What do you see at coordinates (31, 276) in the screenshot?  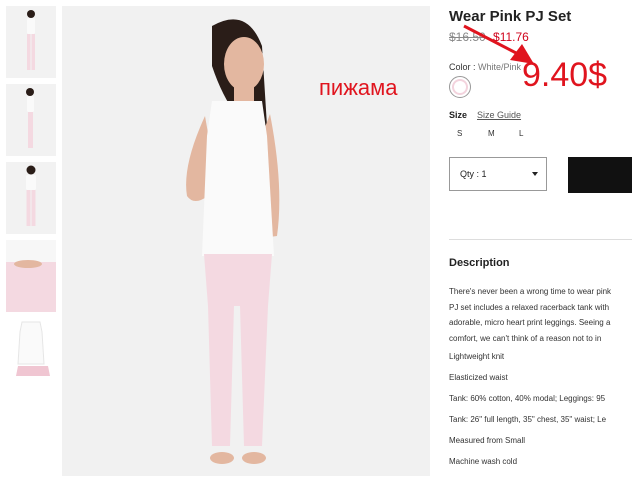 I see `thumbnail-detail` at bounding box center [31, 276].